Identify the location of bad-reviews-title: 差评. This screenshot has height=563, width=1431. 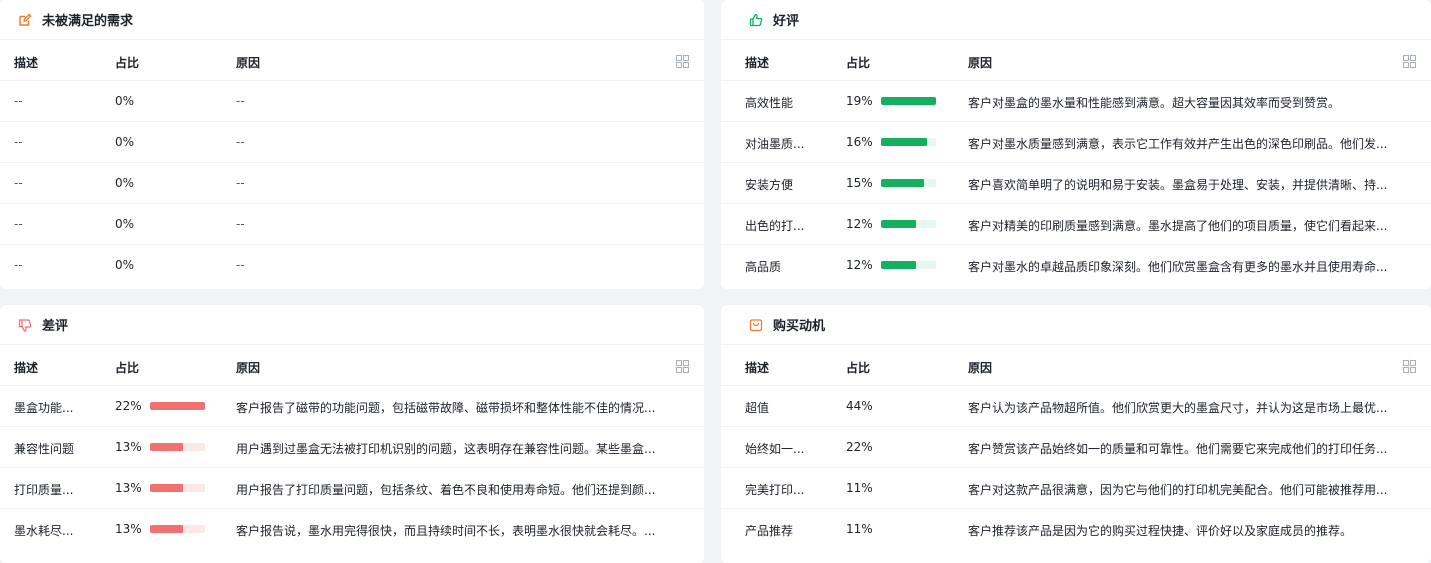
(55, 326).